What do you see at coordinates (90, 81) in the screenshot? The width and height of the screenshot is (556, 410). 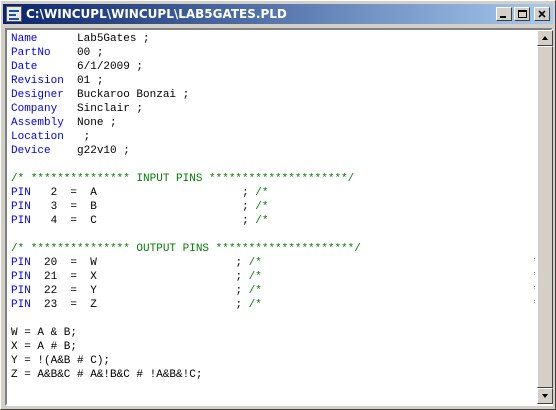 I see `header-value: 01 ;` at bounding box center [90, 81].